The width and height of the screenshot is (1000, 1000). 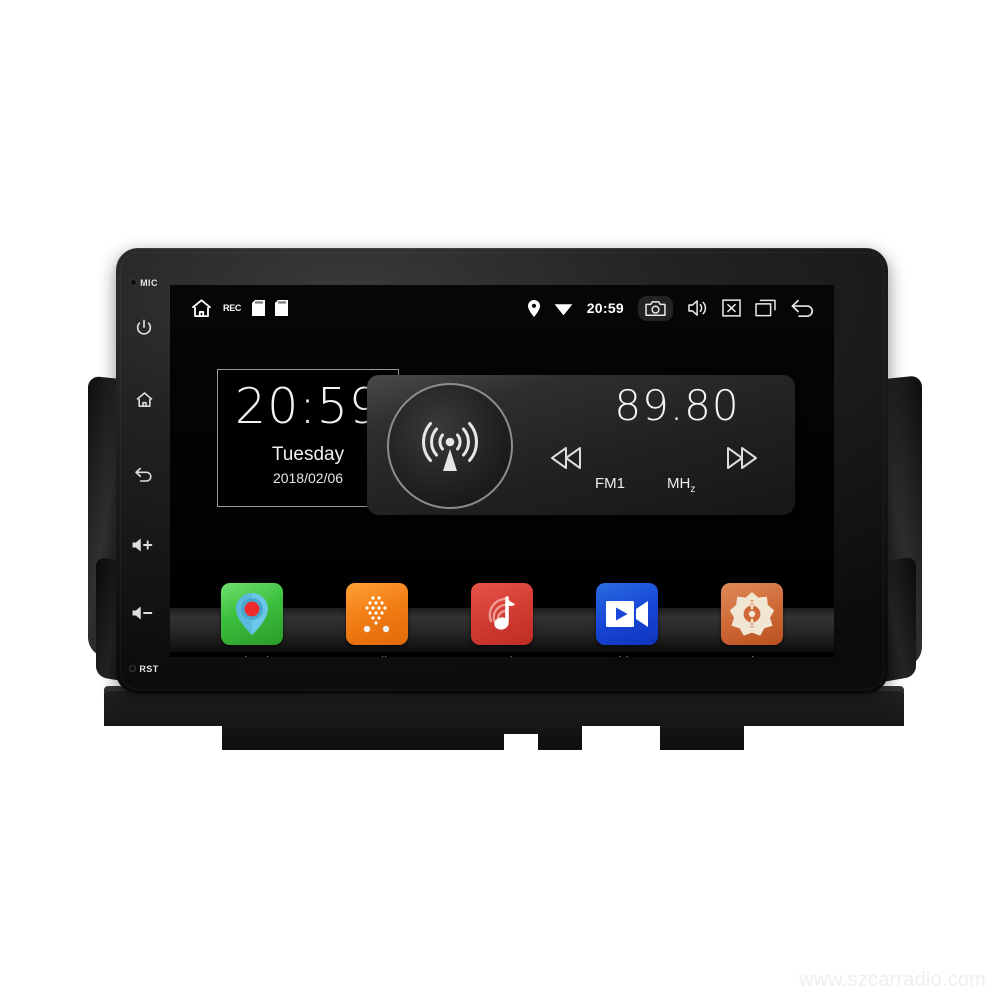 I want to click on app-video: Video, so click(x=627, y=620).